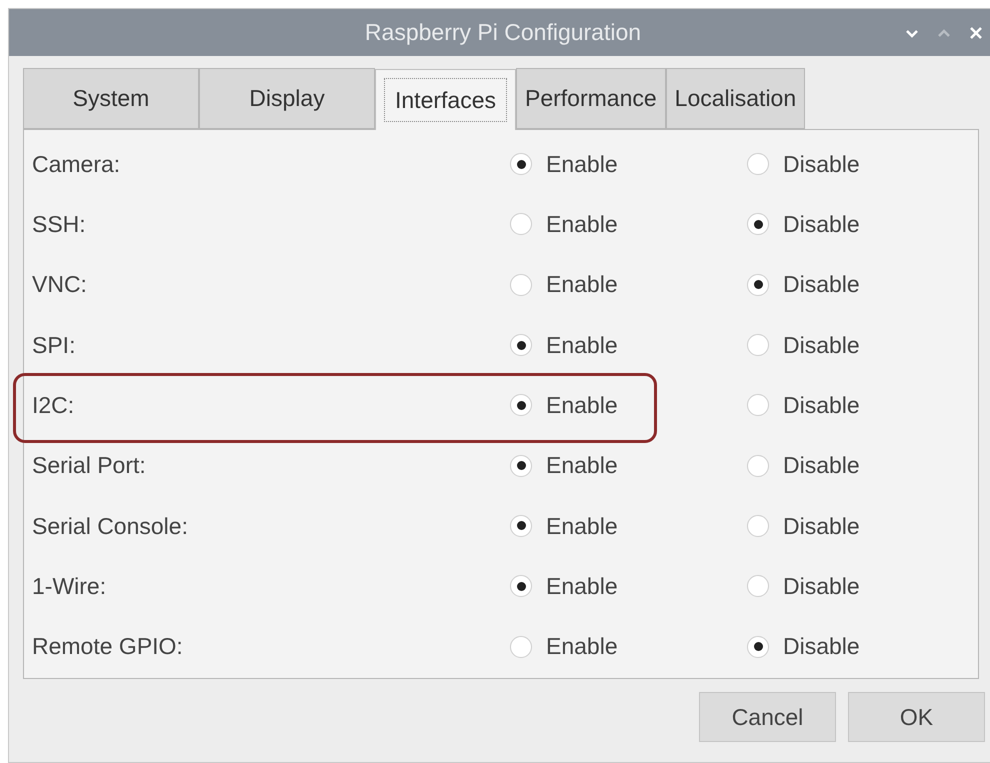 The width and height of the screenshot is (990, 763). I want to click on tab: System, so click(111, 98).